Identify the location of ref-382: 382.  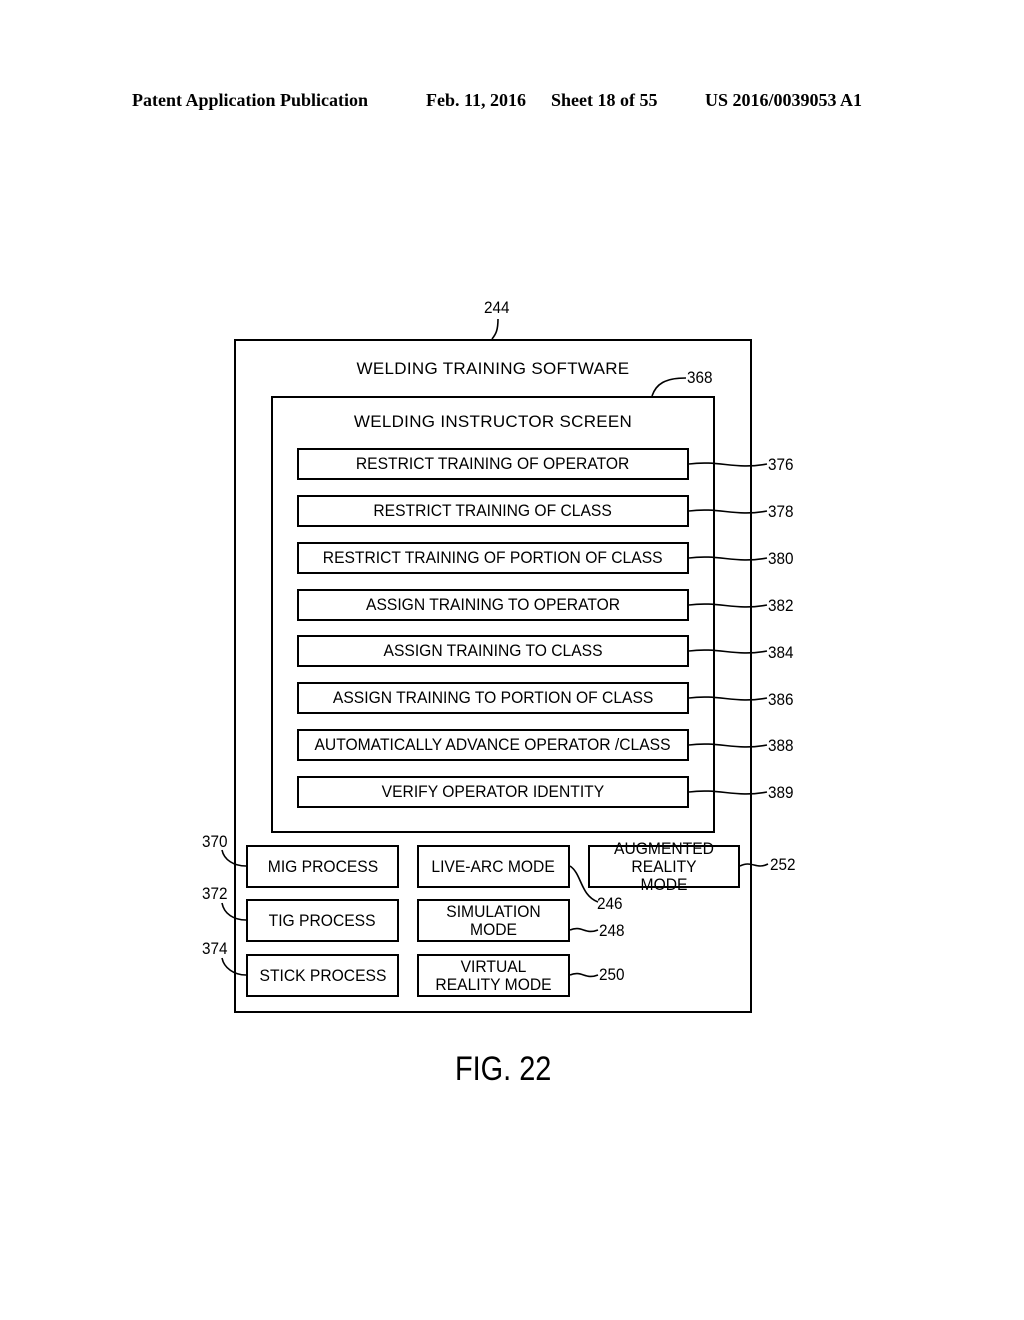
(781, 605).